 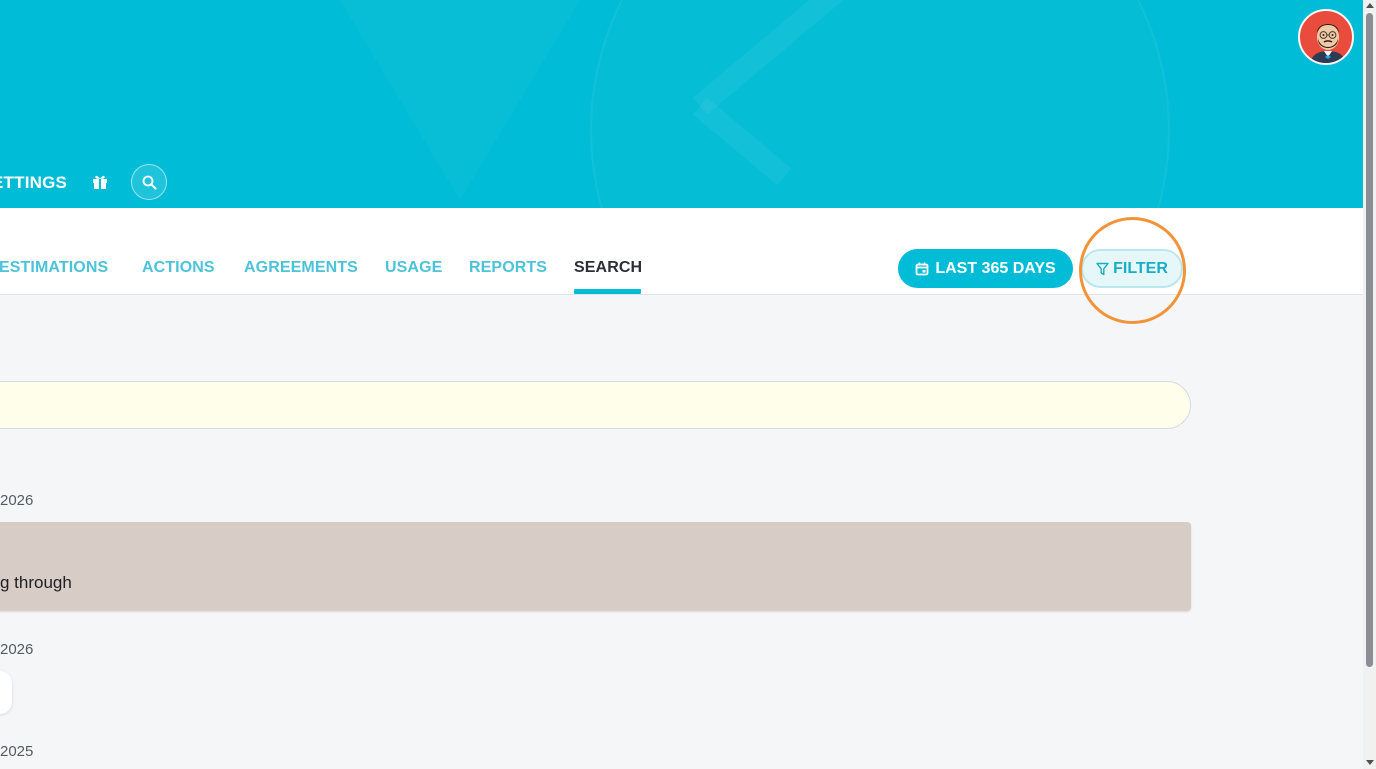 I want to click on scroll-down-arrow-icon, so click(x=1370, y=762).